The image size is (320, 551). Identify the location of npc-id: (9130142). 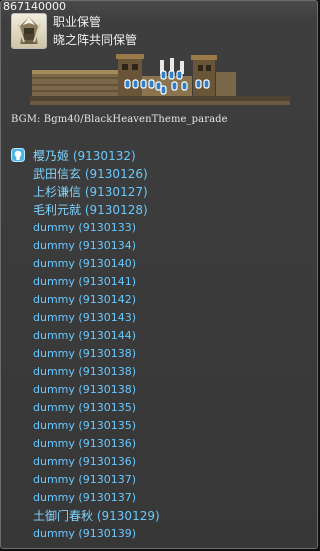
(107, 299).